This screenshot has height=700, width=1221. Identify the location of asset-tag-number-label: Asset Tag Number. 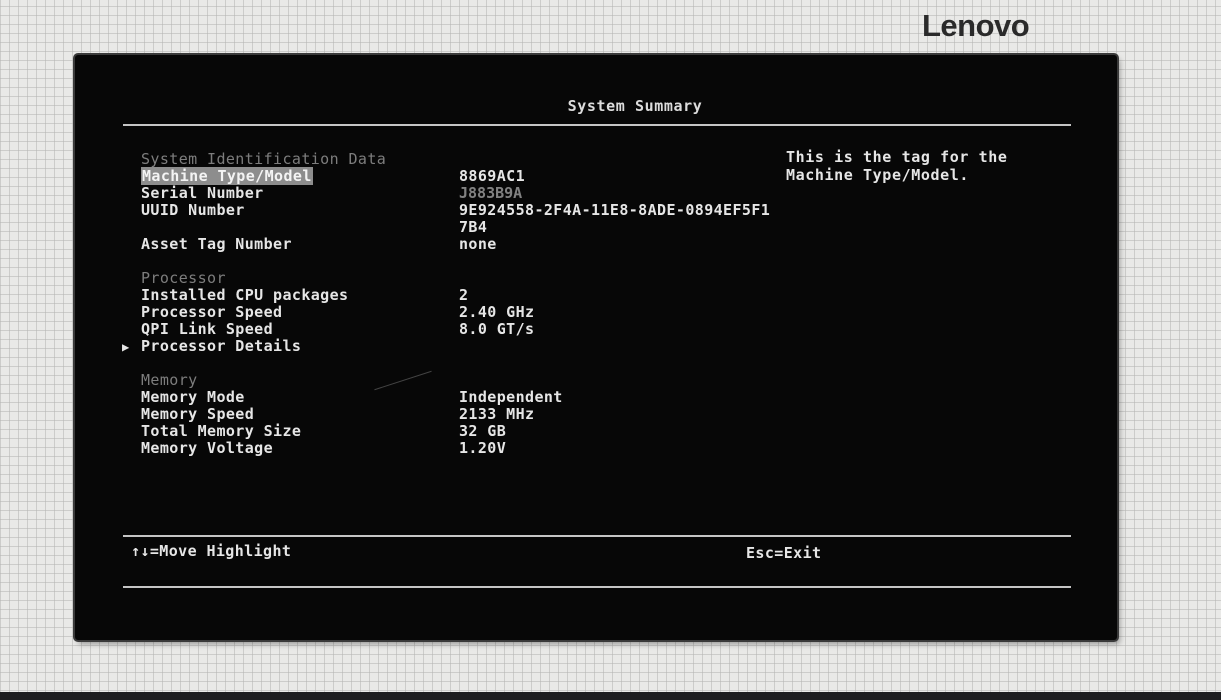
(216, 244).